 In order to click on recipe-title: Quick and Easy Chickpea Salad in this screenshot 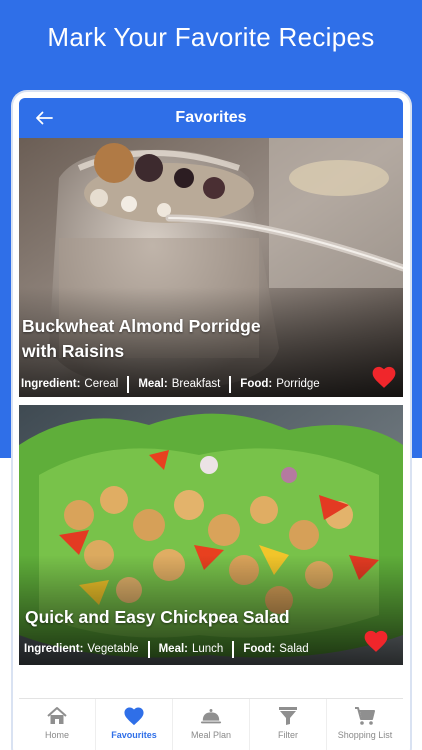, I will do `click(169, 617)`.